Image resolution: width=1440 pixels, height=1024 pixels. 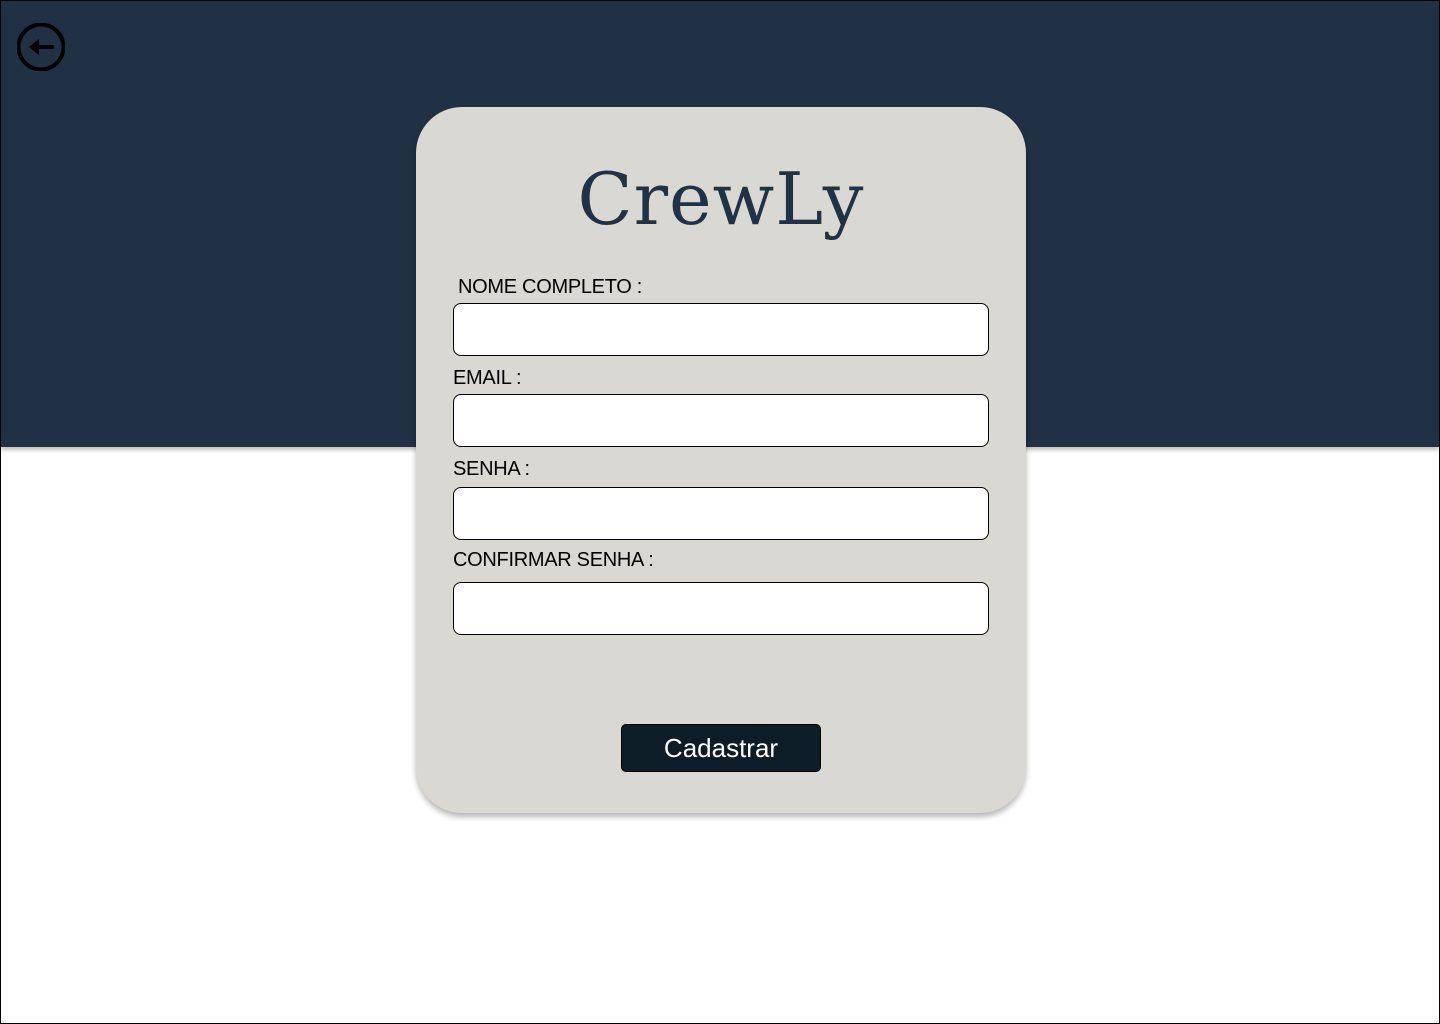 I want to click on password-input, so click(x=721, y=513).